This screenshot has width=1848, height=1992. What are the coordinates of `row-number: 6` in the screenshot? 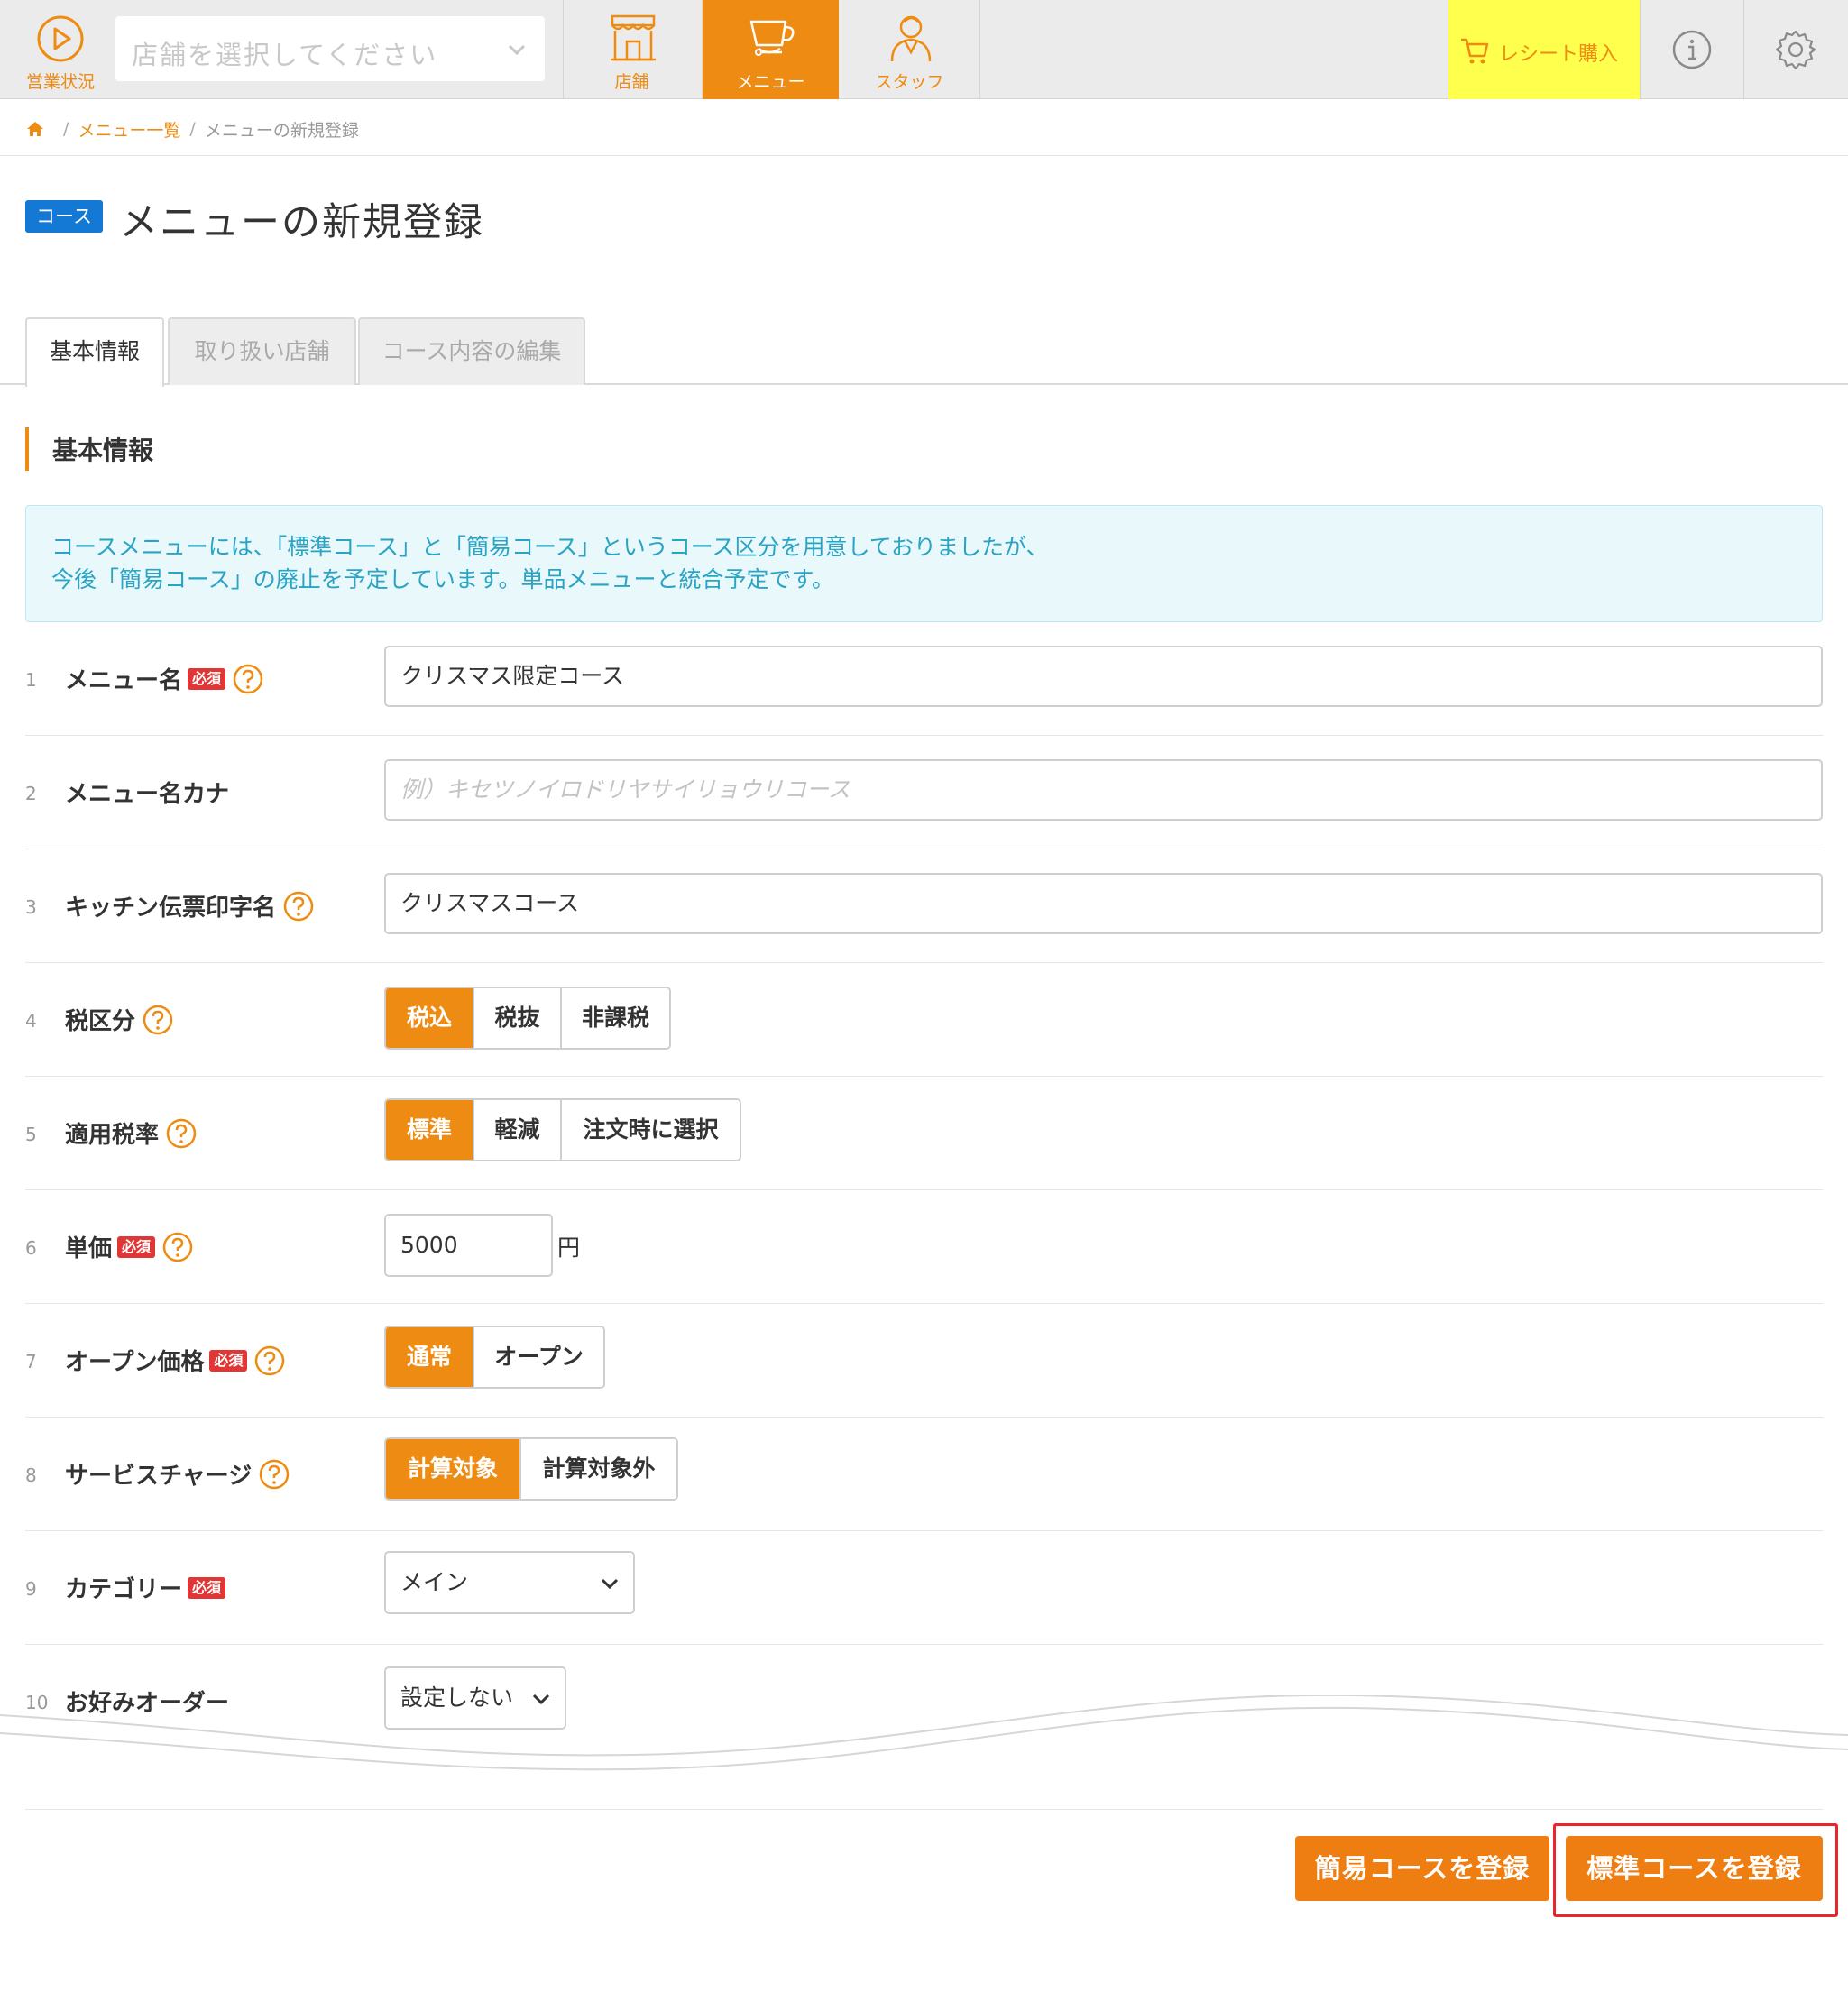 It's located at (31, 1248).